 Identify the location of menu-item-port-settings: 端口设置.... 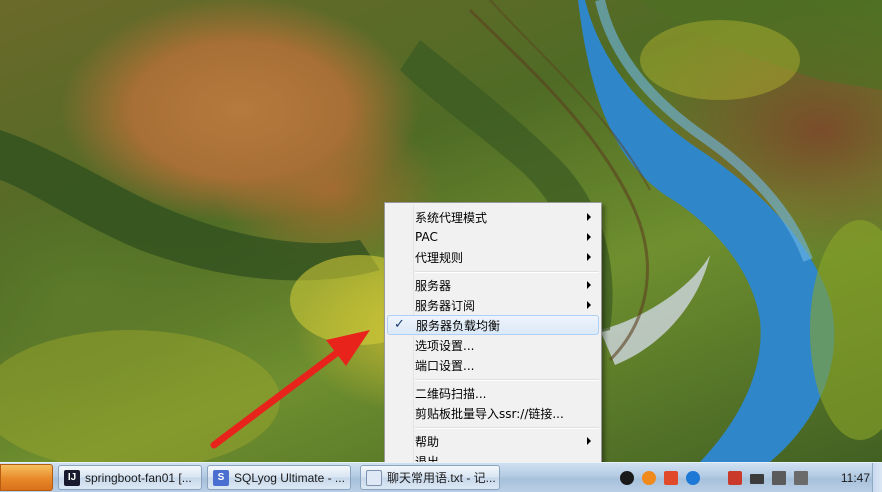
(493, 365).